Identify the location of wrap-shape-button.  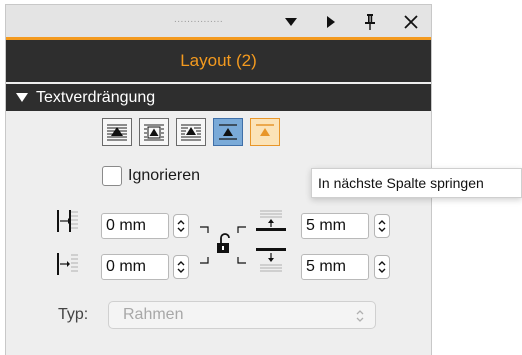
(191, 132).